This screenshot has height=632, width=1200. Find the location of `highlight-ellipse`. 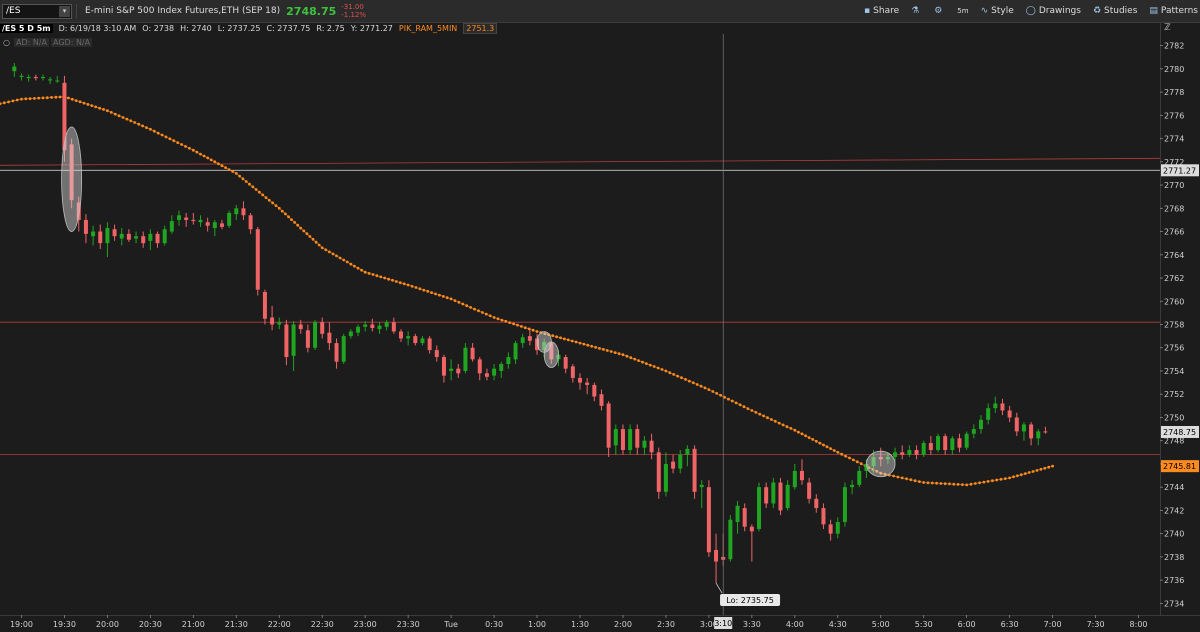

highlight-ellipse is located at coordinates (881, 464).